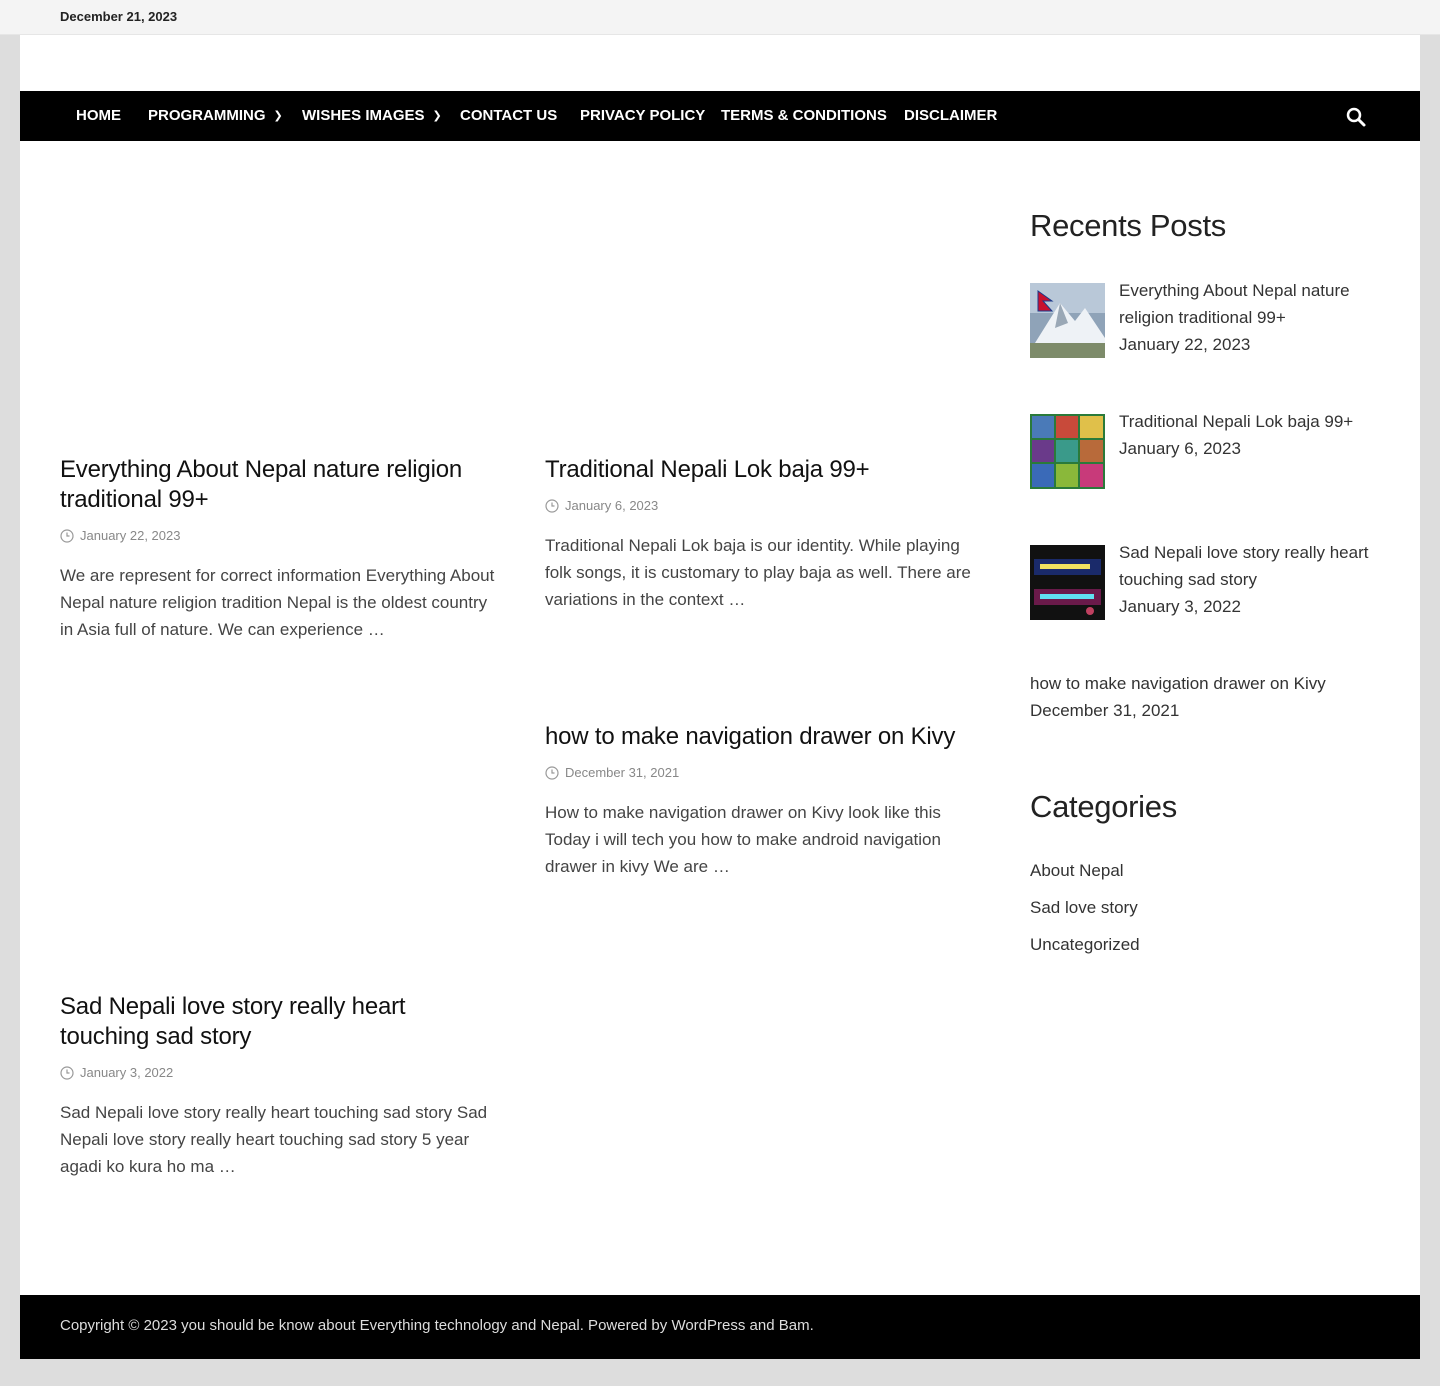  Describe the element at coordinates (119, 16) in the screenshot. I see `current-date: December 21, 2023` at that location.